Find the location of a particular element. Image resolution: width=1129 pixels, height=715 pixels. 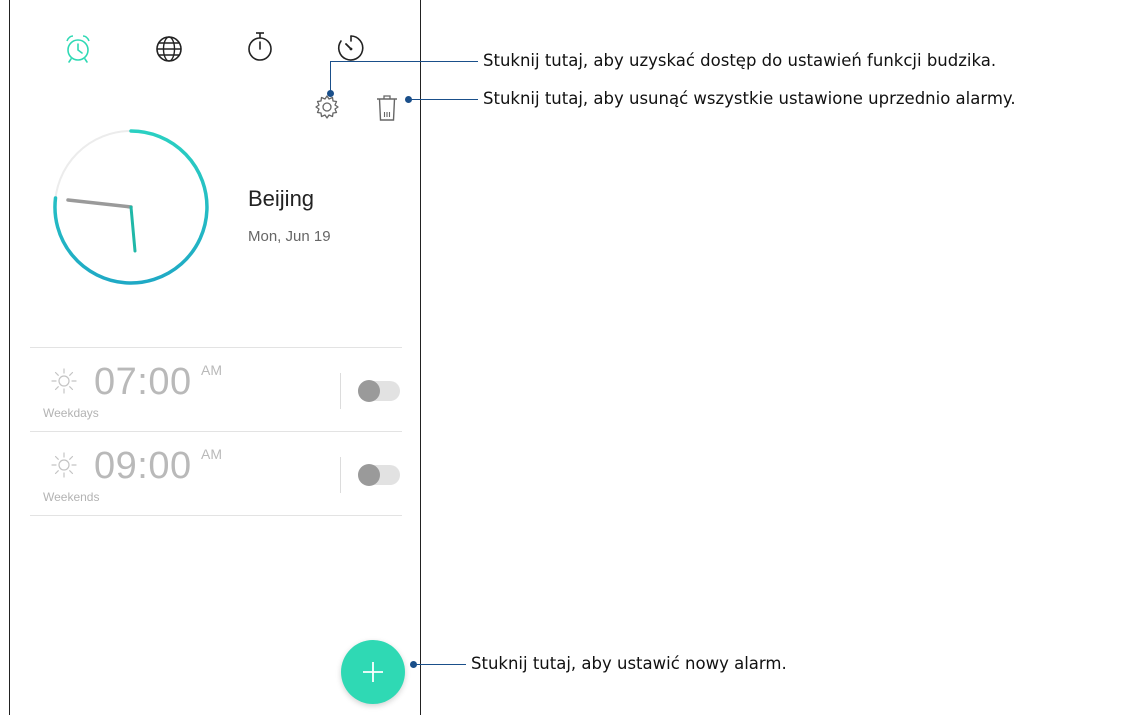

settings-button is located at coordinates (327, 107).